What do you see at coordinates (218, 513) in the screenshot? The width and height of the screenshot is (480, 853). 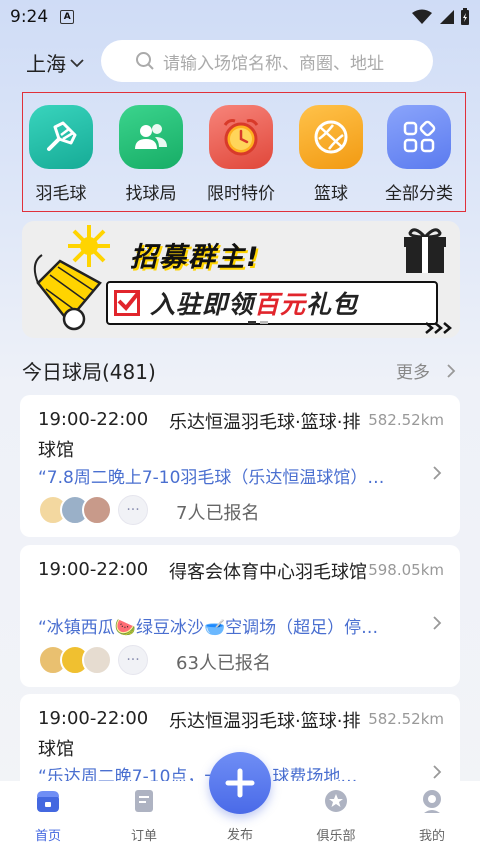 I see `signup-count: 7人已报名` at bounding box center [218, 513].